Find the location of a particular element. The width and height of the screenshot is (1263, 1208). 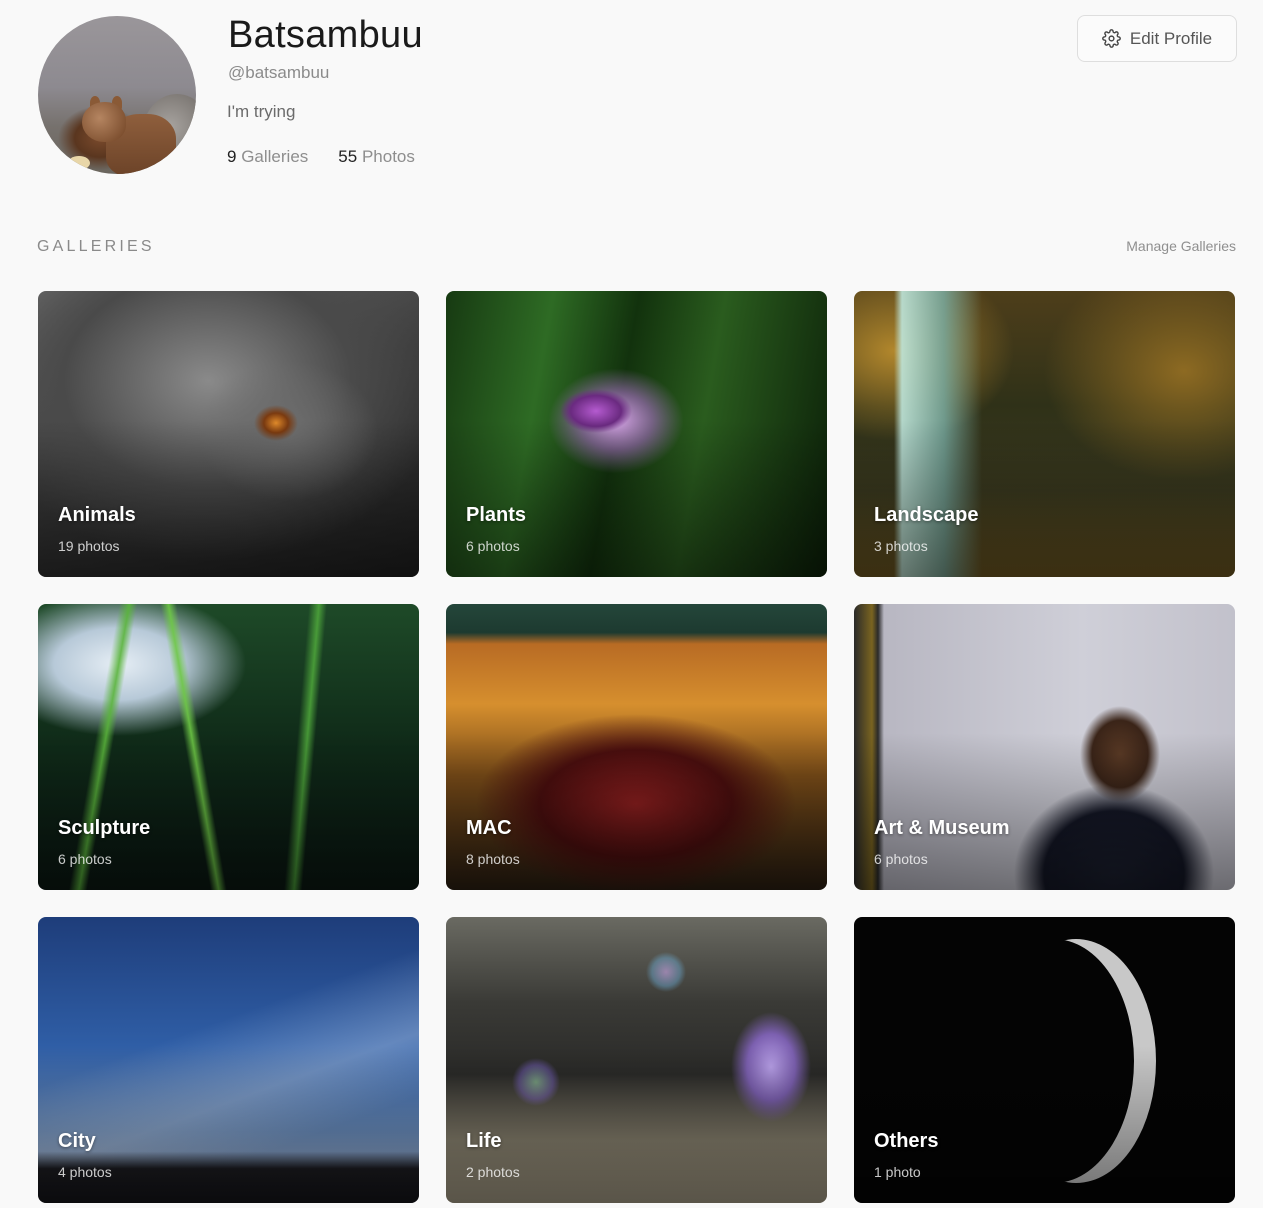

profile-stats: 9 Galleries 55 Photos is located at coordinates (321, 157).